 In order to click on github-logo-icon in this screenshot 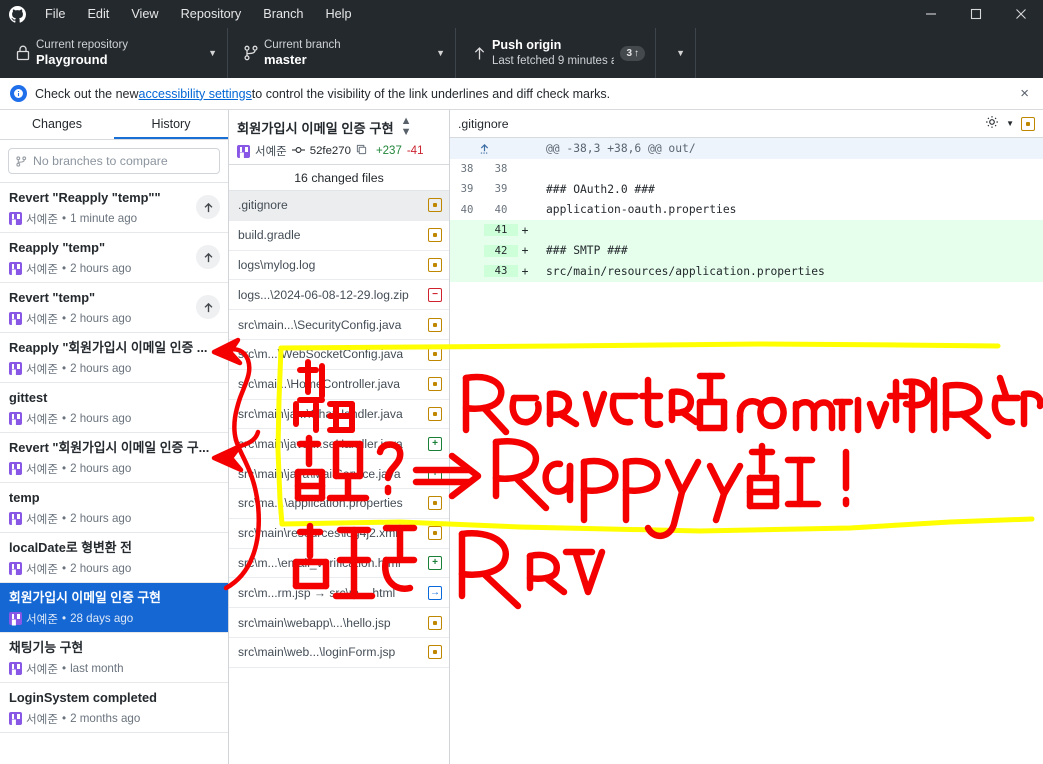, I will do `click(17, 14)`.